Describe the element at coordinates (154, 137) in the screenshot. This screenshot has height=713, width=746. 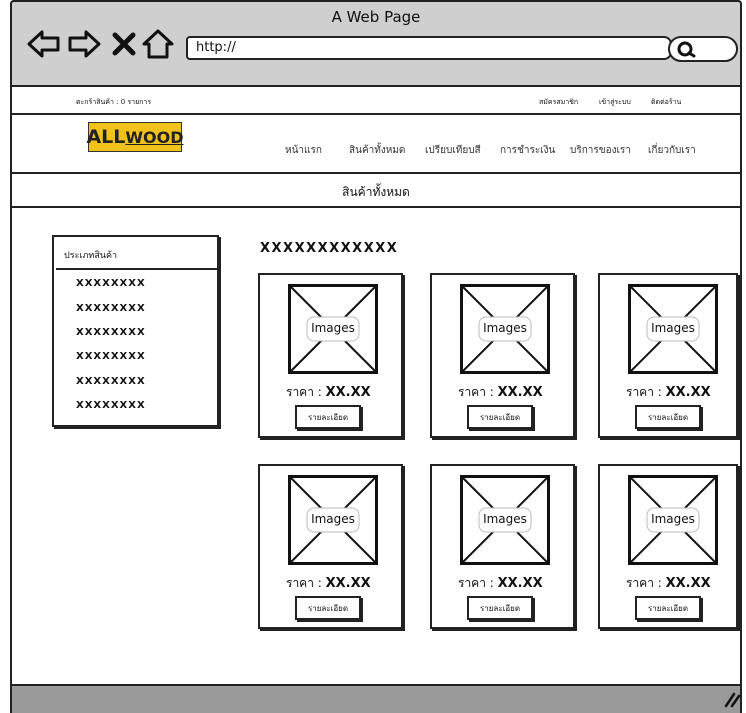
I see `logo-suffix: WOOD` at that location.